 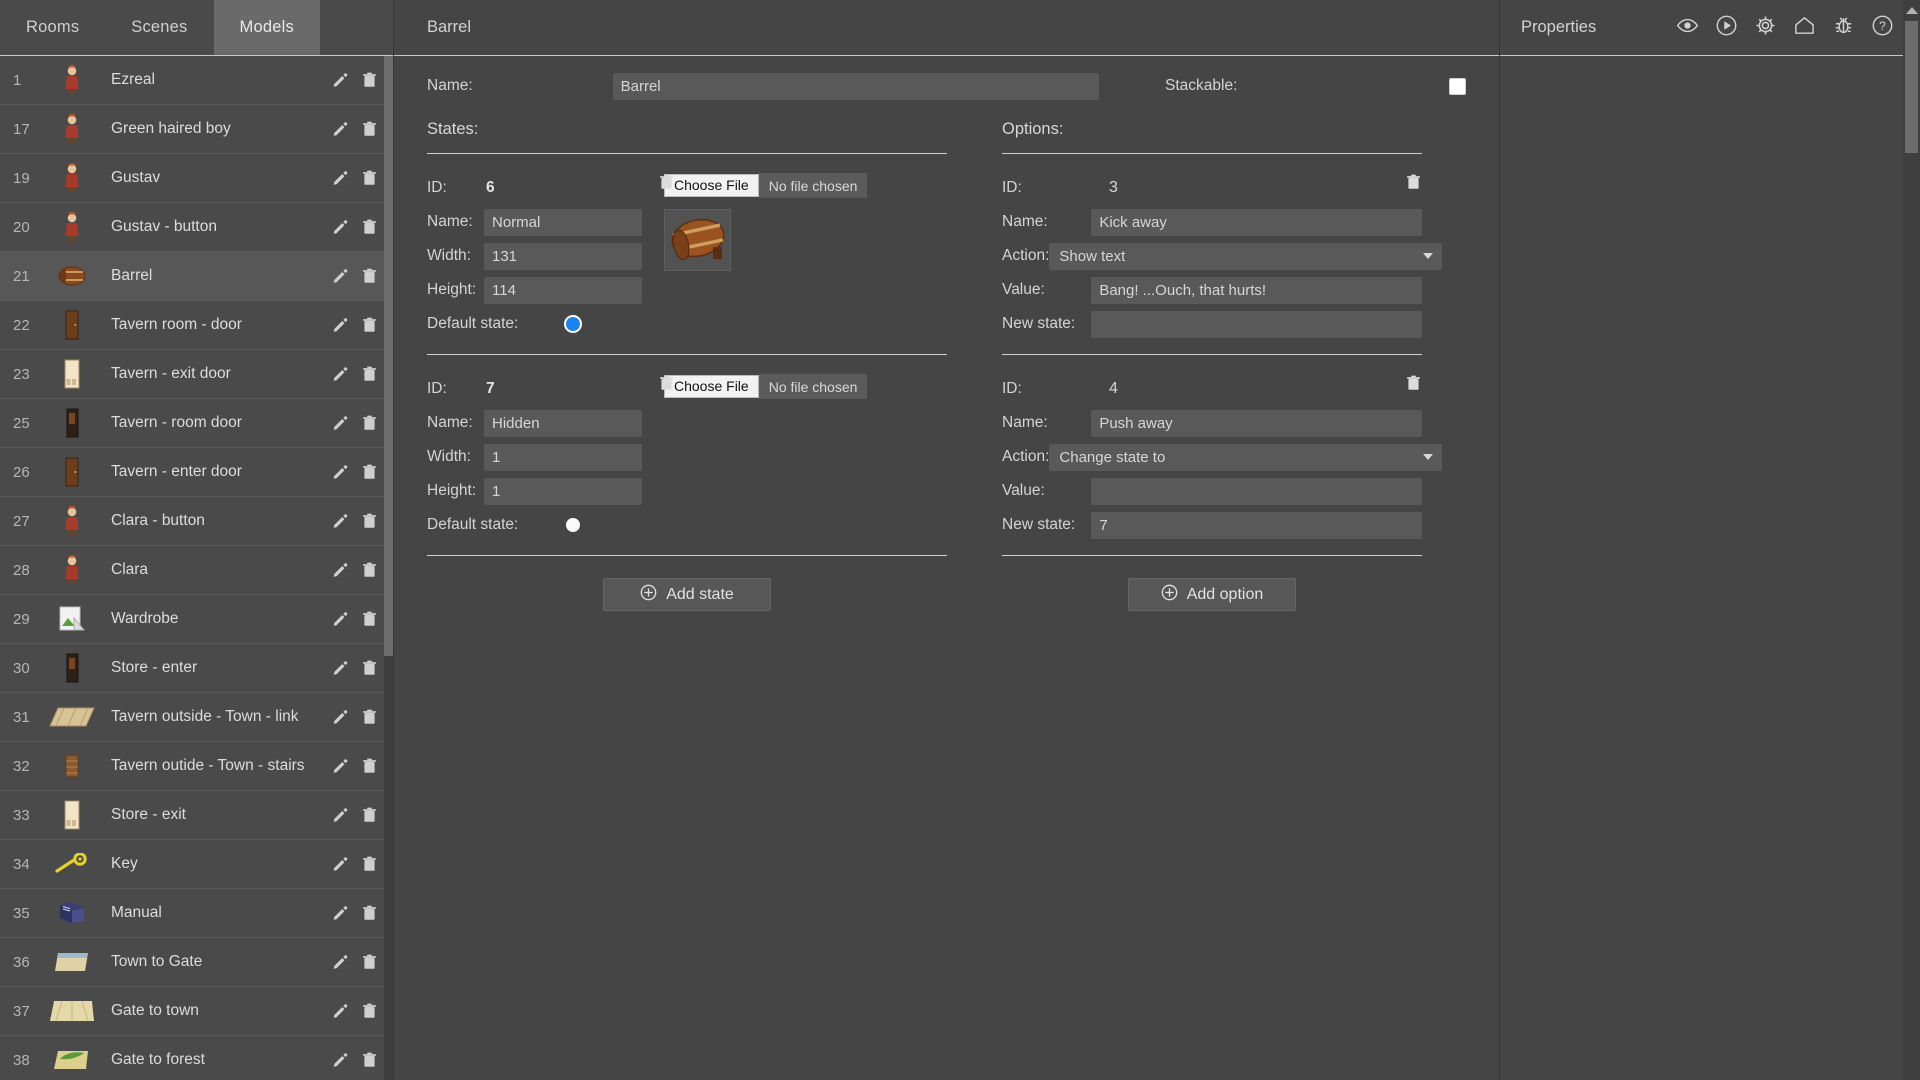 I want to click on model-list-item: 19 Gustav, so click(x=196, y=178).